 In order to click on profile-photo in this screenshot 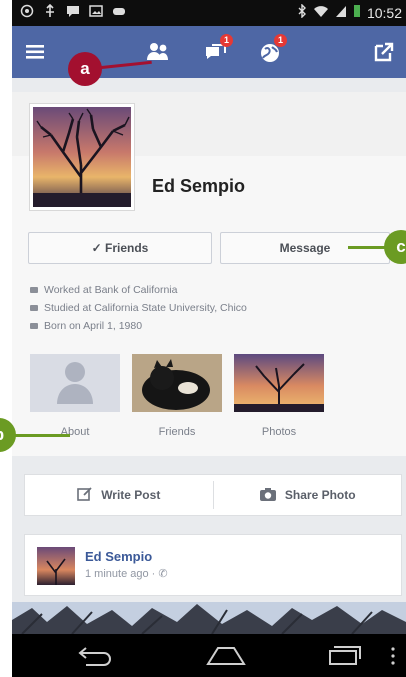, I will do `click(82, 157)`.